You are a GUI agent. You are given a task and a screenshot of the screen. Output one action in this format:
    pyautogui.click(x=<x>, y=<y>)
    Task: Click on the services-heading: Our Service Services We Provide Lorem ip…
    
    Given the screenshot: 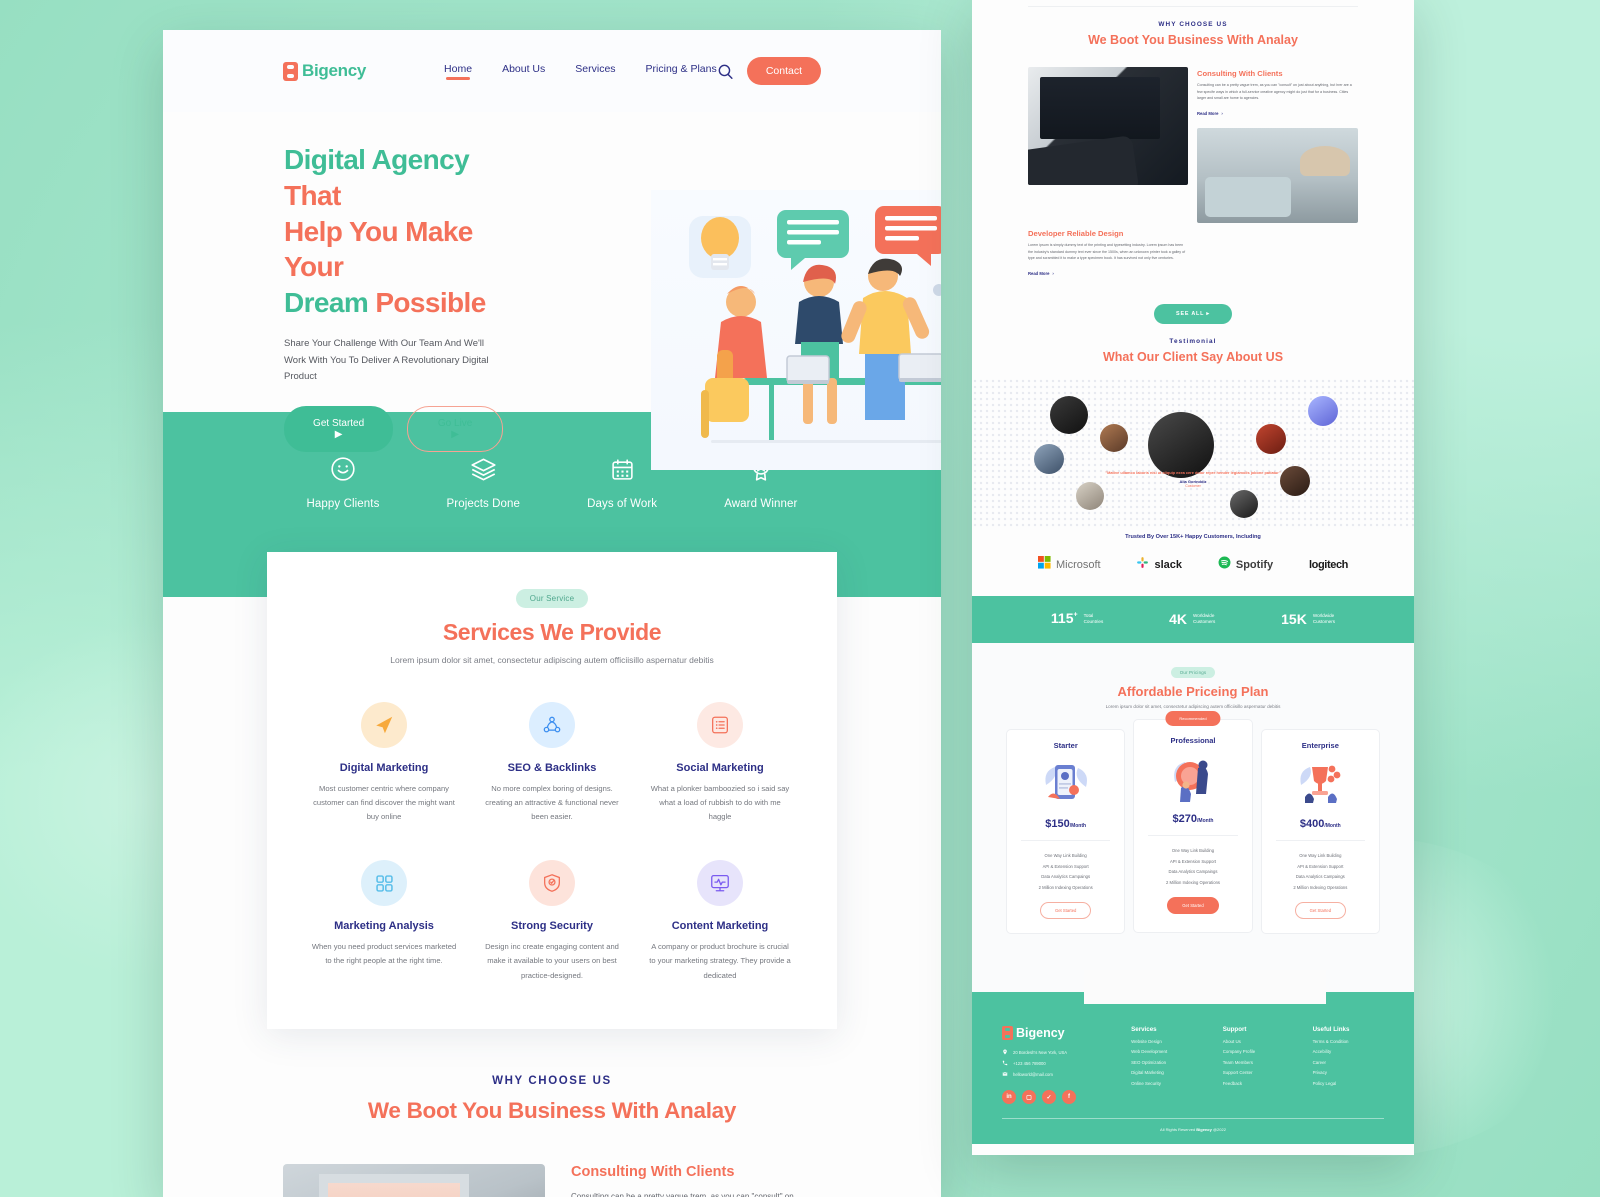 What is the action you would take?
    pyautogui.click(x=552, y=628)
    